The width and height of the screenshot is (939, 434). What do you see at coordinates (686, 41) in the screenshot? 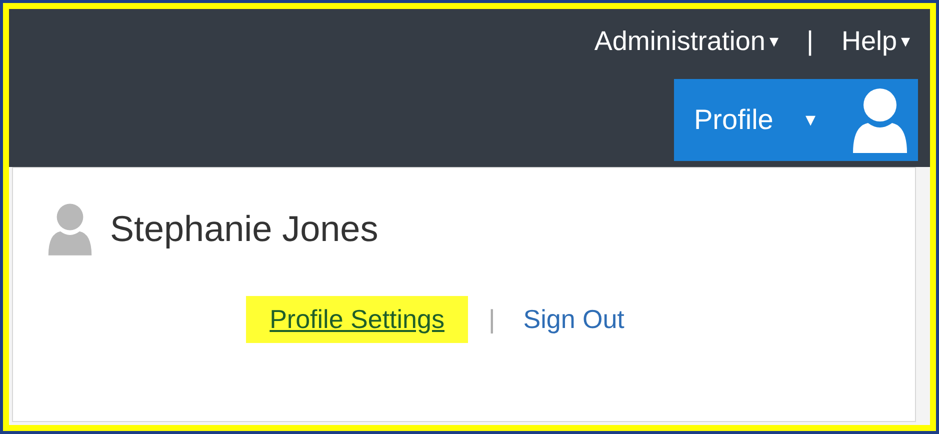
I see `menu-link: Administration▾` at bounding box center [686, 41].